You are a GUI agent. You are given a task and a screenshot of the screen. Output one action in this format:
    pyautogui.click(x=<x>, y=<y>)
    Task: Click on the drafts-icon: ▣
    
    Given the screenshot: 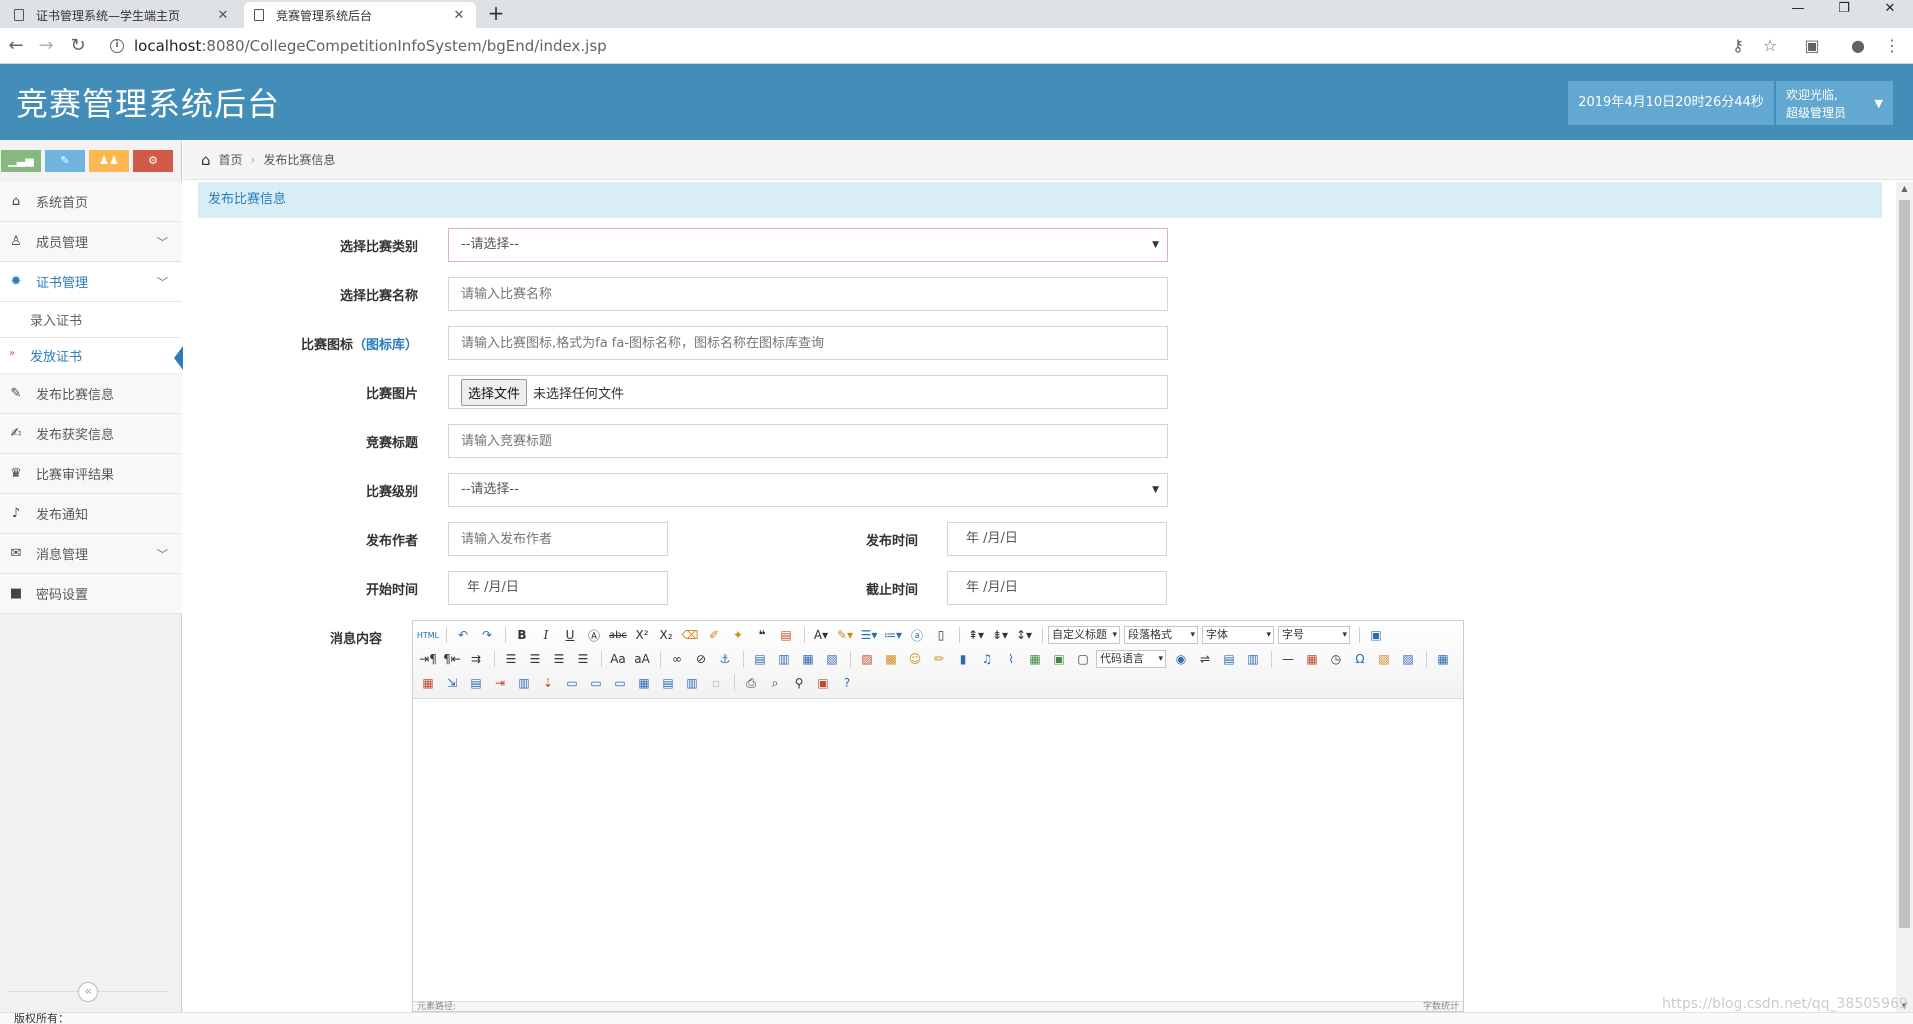 What is the action you would take?
    pyautogui.click(x=823, y=683)
    